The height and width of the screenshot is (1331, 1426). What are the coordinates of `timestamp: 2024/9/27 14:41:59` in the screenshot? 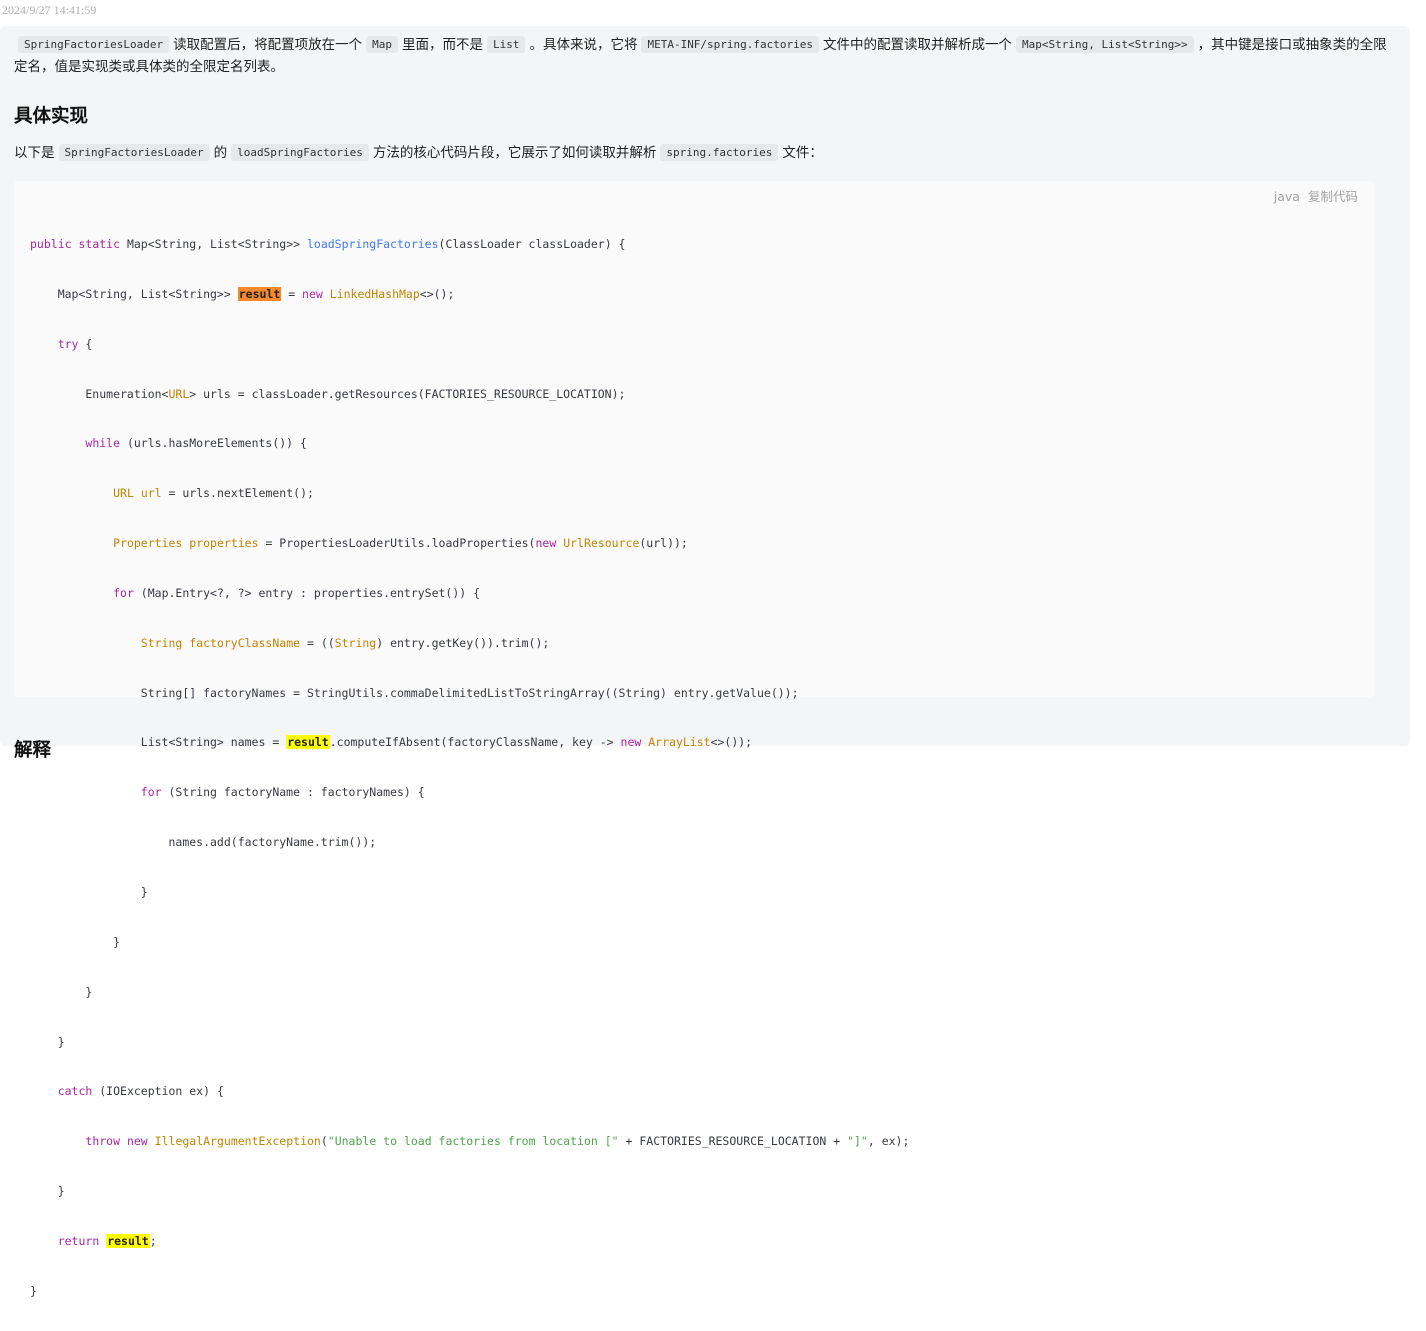 It's located at (49, 10).